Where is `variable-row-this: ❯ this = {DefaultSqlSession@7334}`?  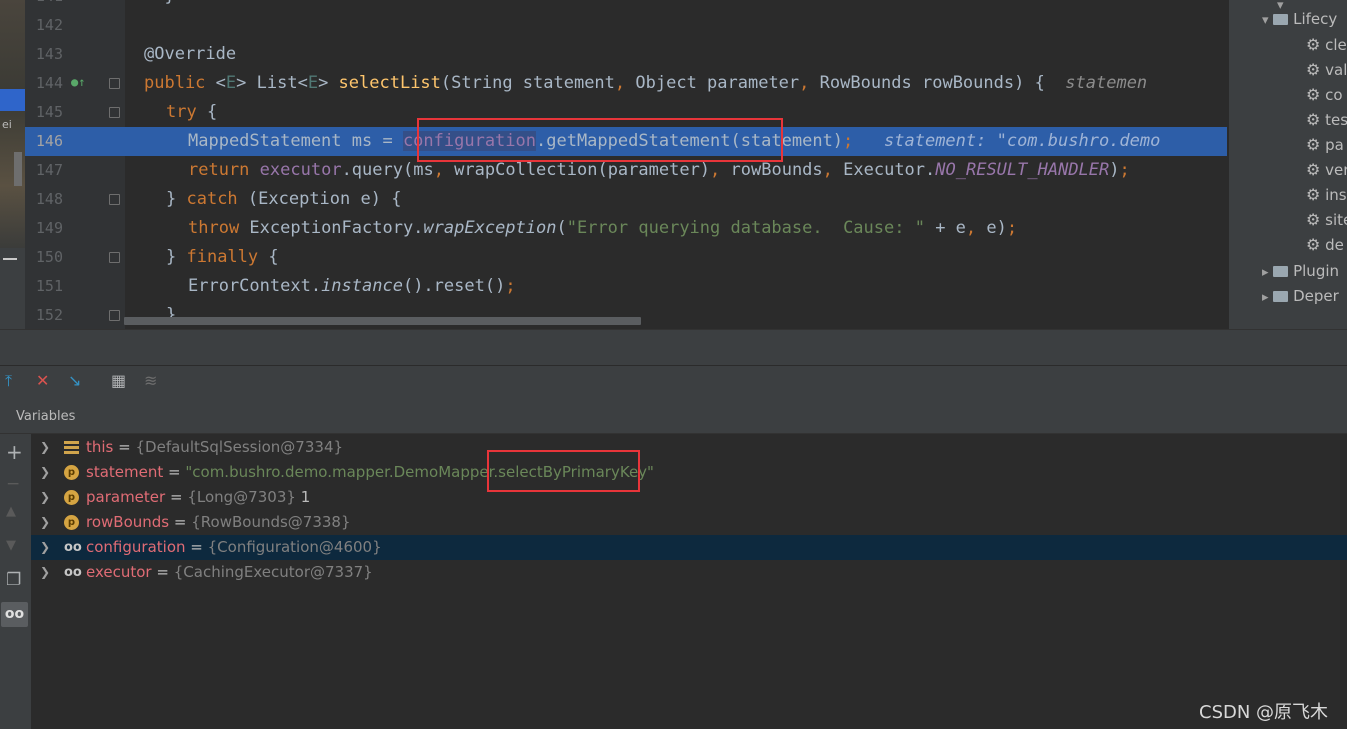 variable-row-this: ❯ this = {DefaultSqlSession@7334} is located at coordinates (689, 447).